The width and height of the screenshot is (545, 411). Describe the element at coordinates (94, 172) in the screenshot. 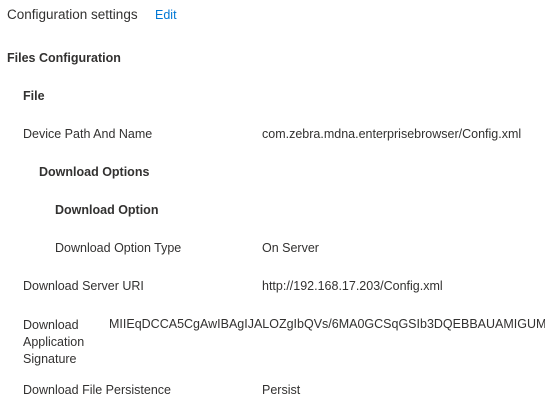

I see `section-heading-download-options: Download Options` at that location.